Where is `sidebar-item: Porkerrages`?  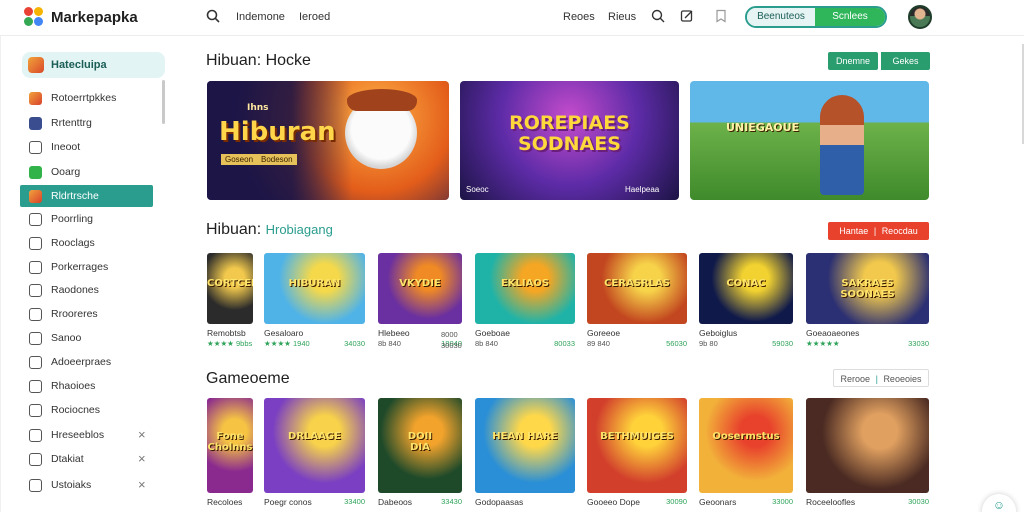 sidebar-item: Porkerrages is located at coordinates (86, 267).